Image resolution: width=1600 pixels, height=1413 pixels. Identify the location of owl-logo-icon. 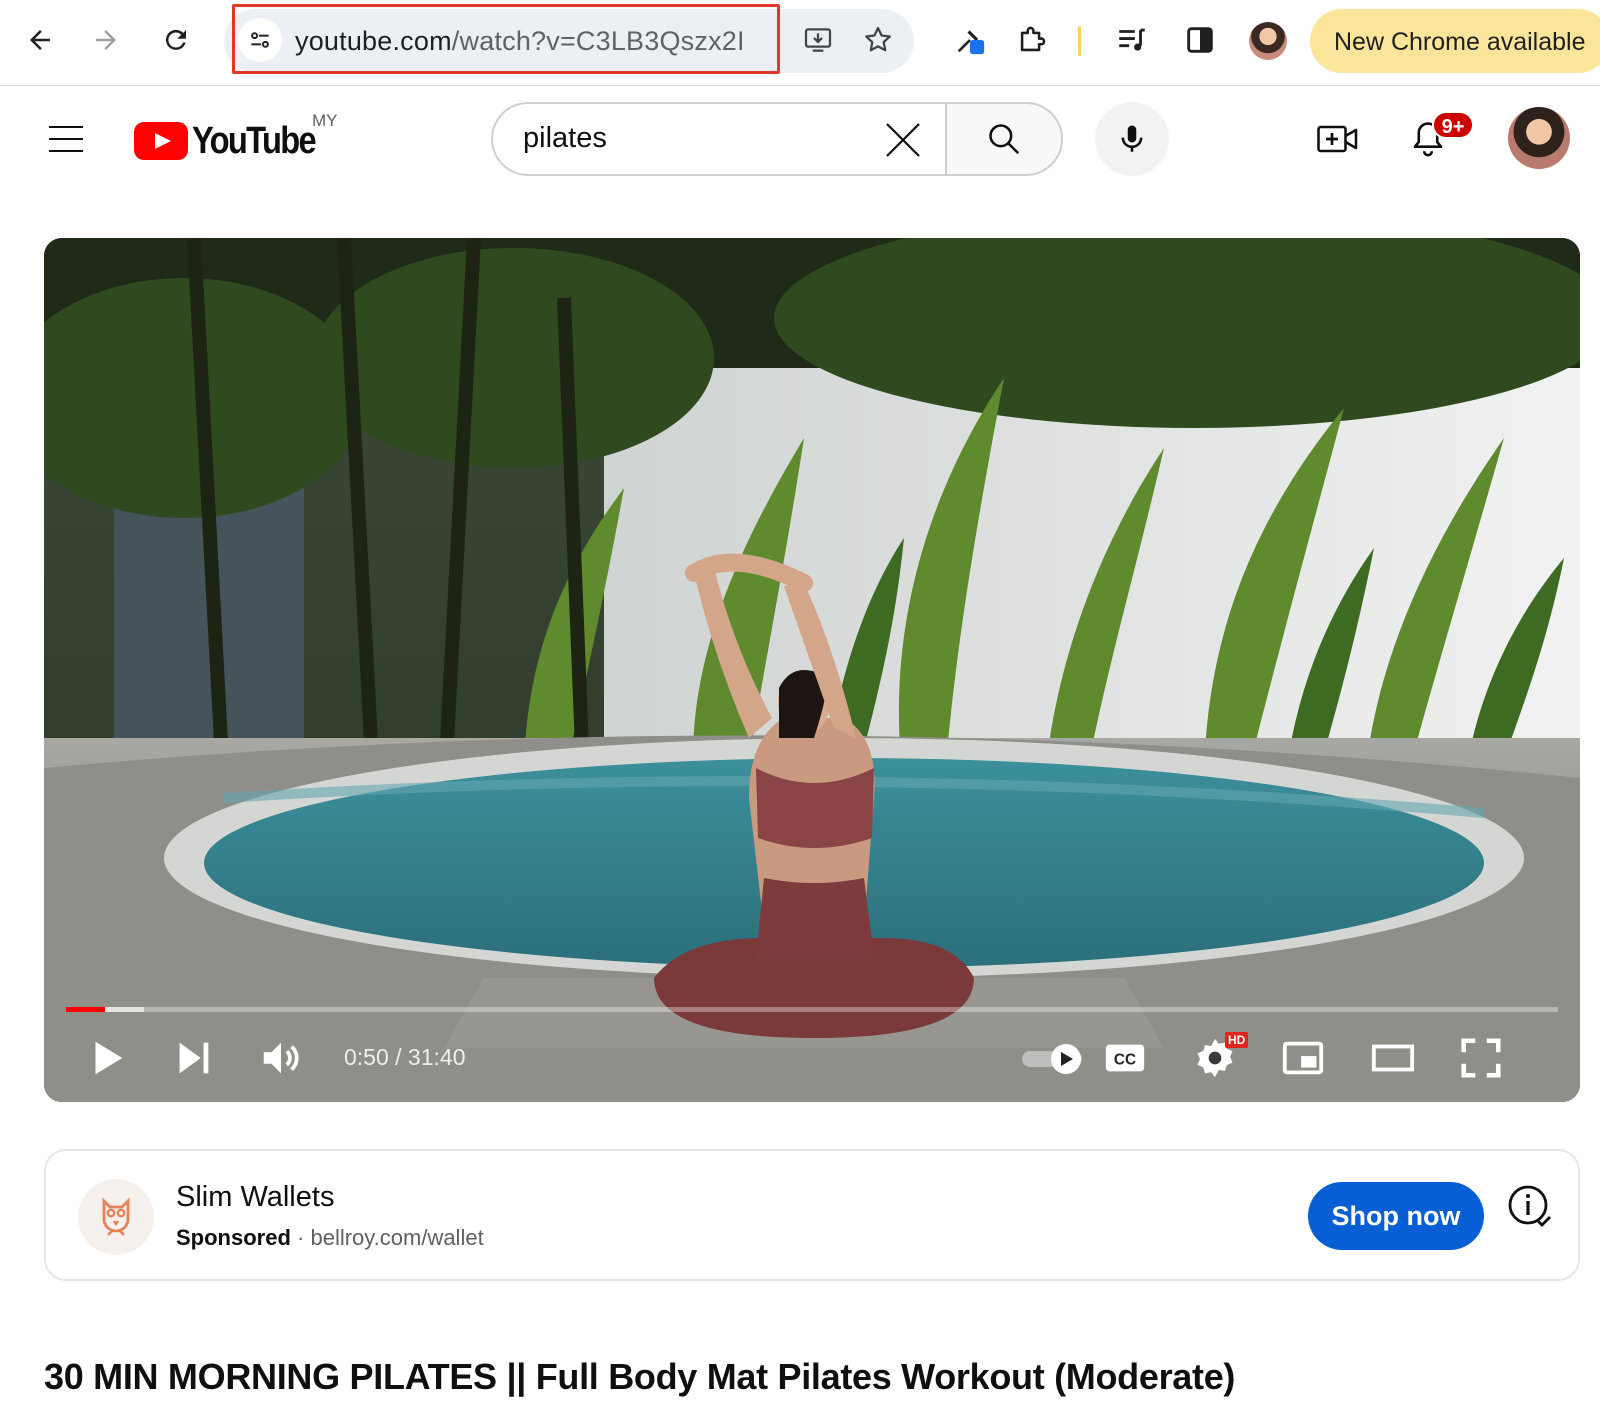
(116, 1216).